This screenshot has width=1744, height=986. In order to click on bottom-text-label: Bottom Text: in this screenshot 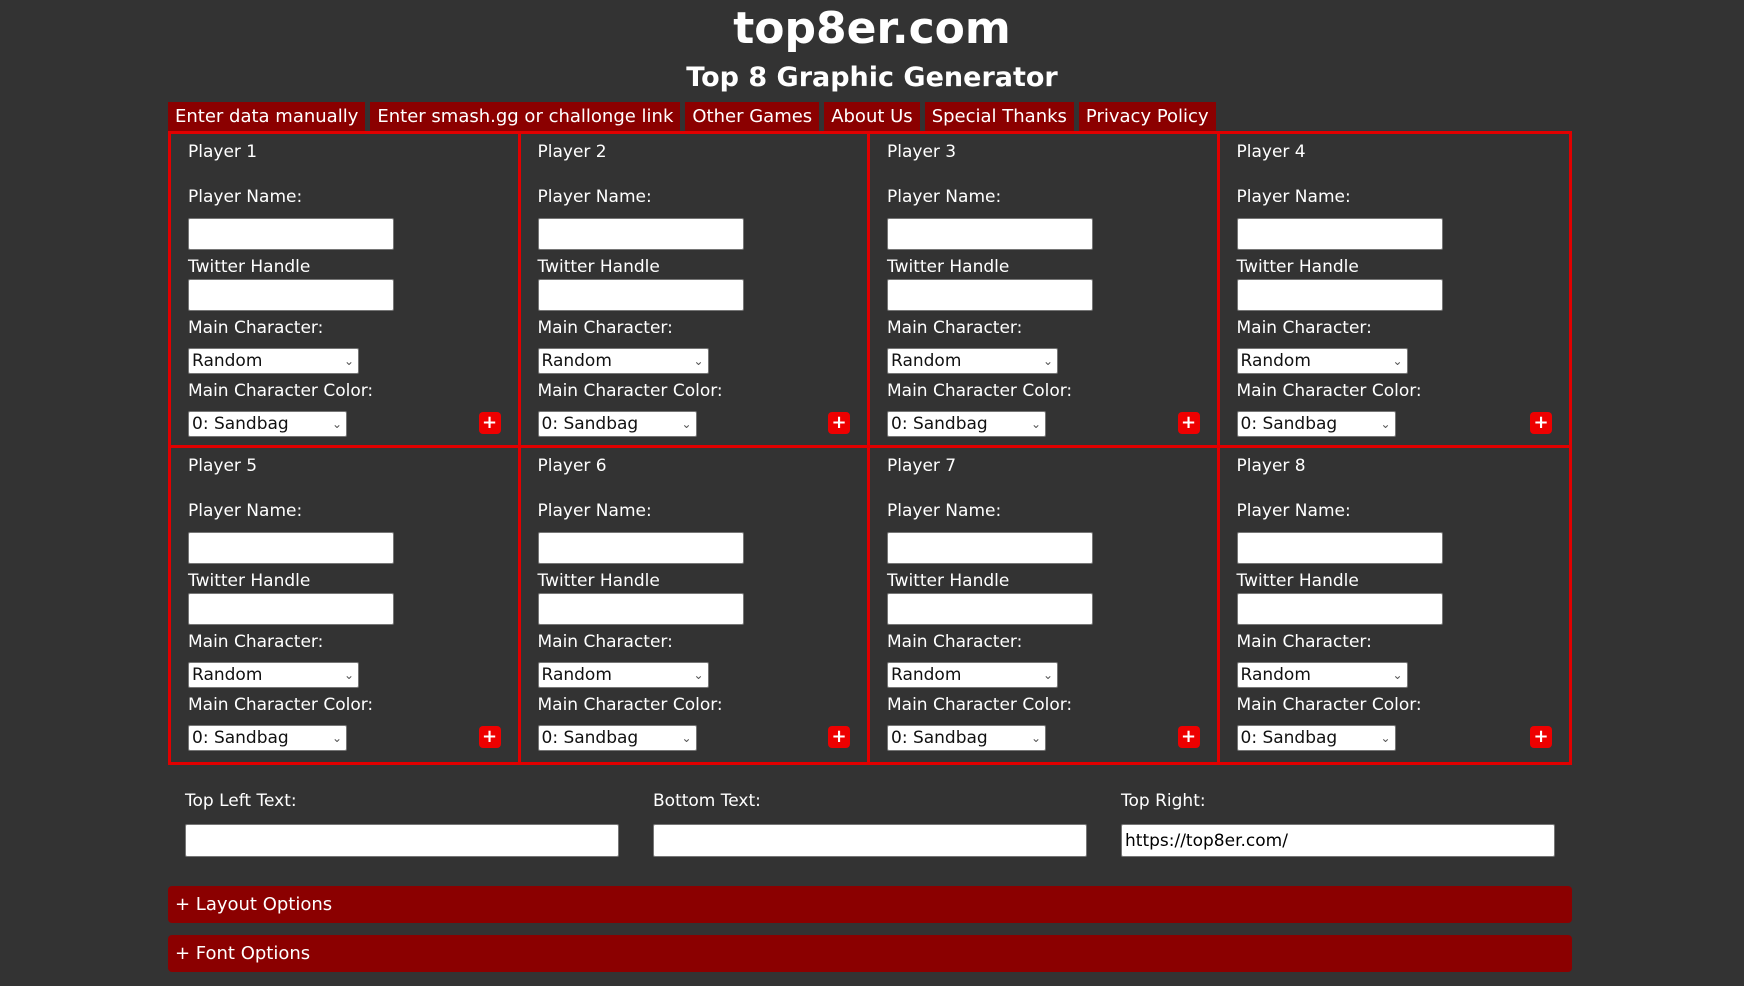, I will do `click(707, 801)`.